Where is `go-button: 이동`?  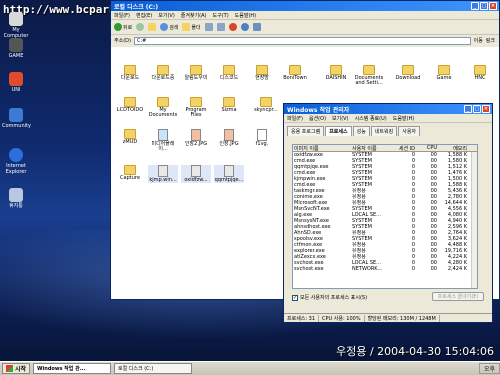 go-button: 이동 is located at coordinates (478, 40).